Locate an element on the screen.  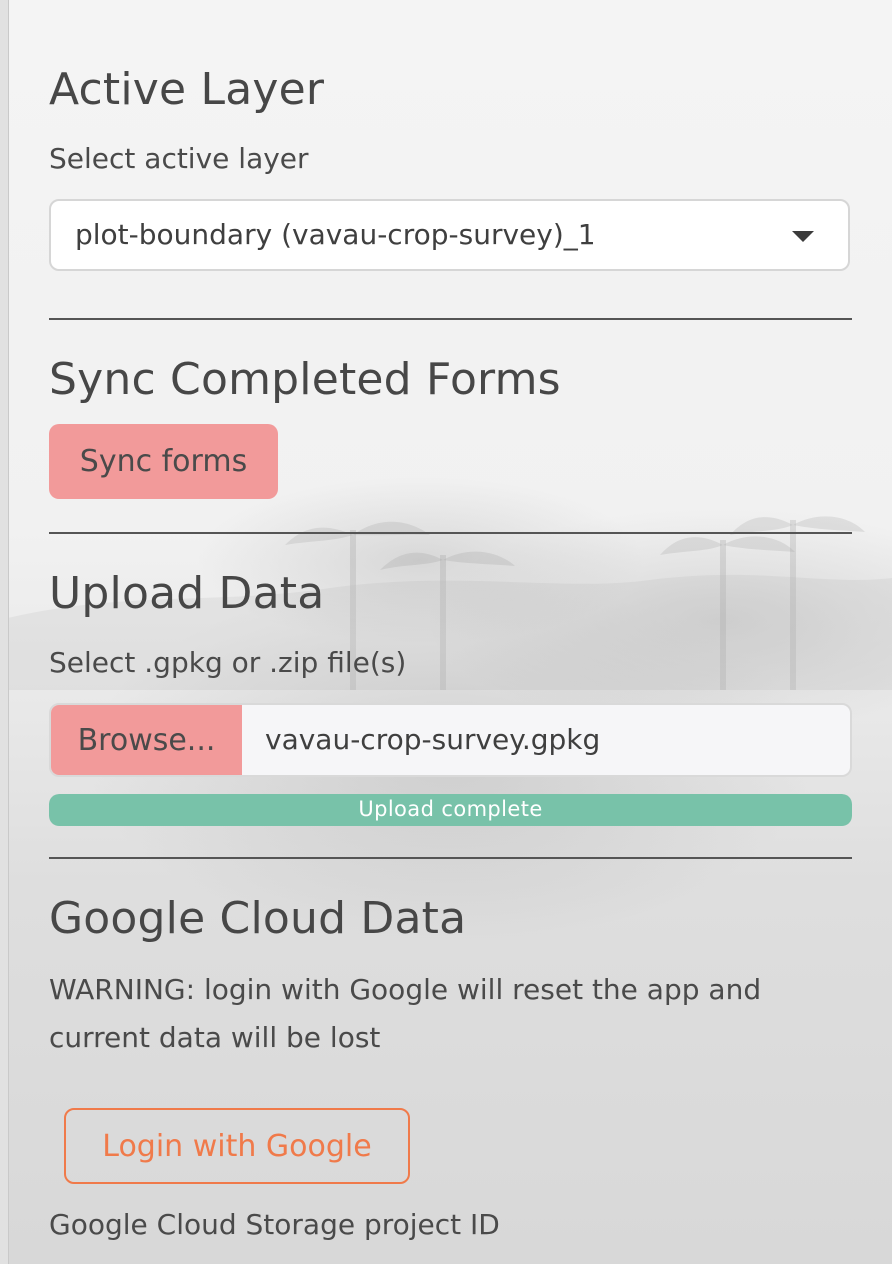
sidebar-edge is located at coordinates (4, 632).